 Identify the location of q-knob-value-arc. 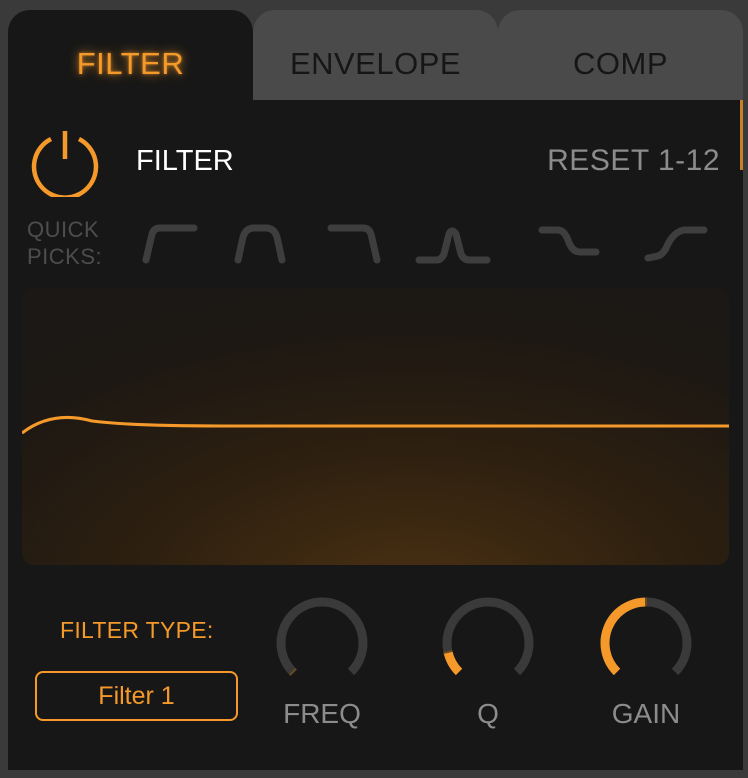
(453, 663).